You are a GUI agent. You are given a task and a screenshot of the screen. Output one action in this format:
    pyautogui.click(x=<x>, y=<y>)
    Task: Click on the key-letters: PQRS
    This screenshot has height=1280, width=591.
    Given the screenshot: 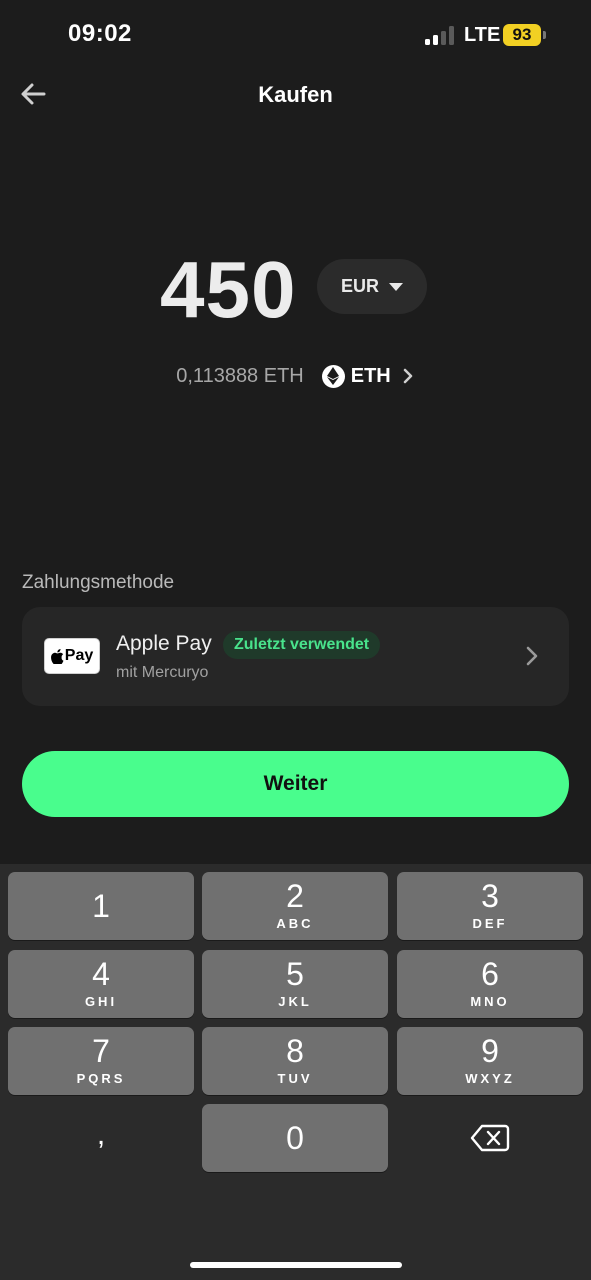 What is the action you would take?
    pyautogui.click(x=101, y=1078)
    